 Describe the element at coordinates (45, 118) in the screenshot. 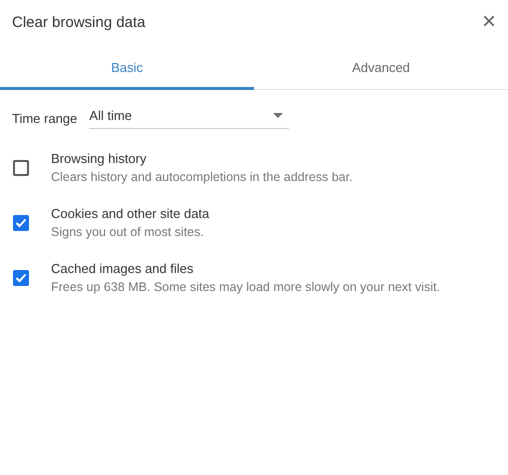

I see `time-range-label: Time range` at that location.